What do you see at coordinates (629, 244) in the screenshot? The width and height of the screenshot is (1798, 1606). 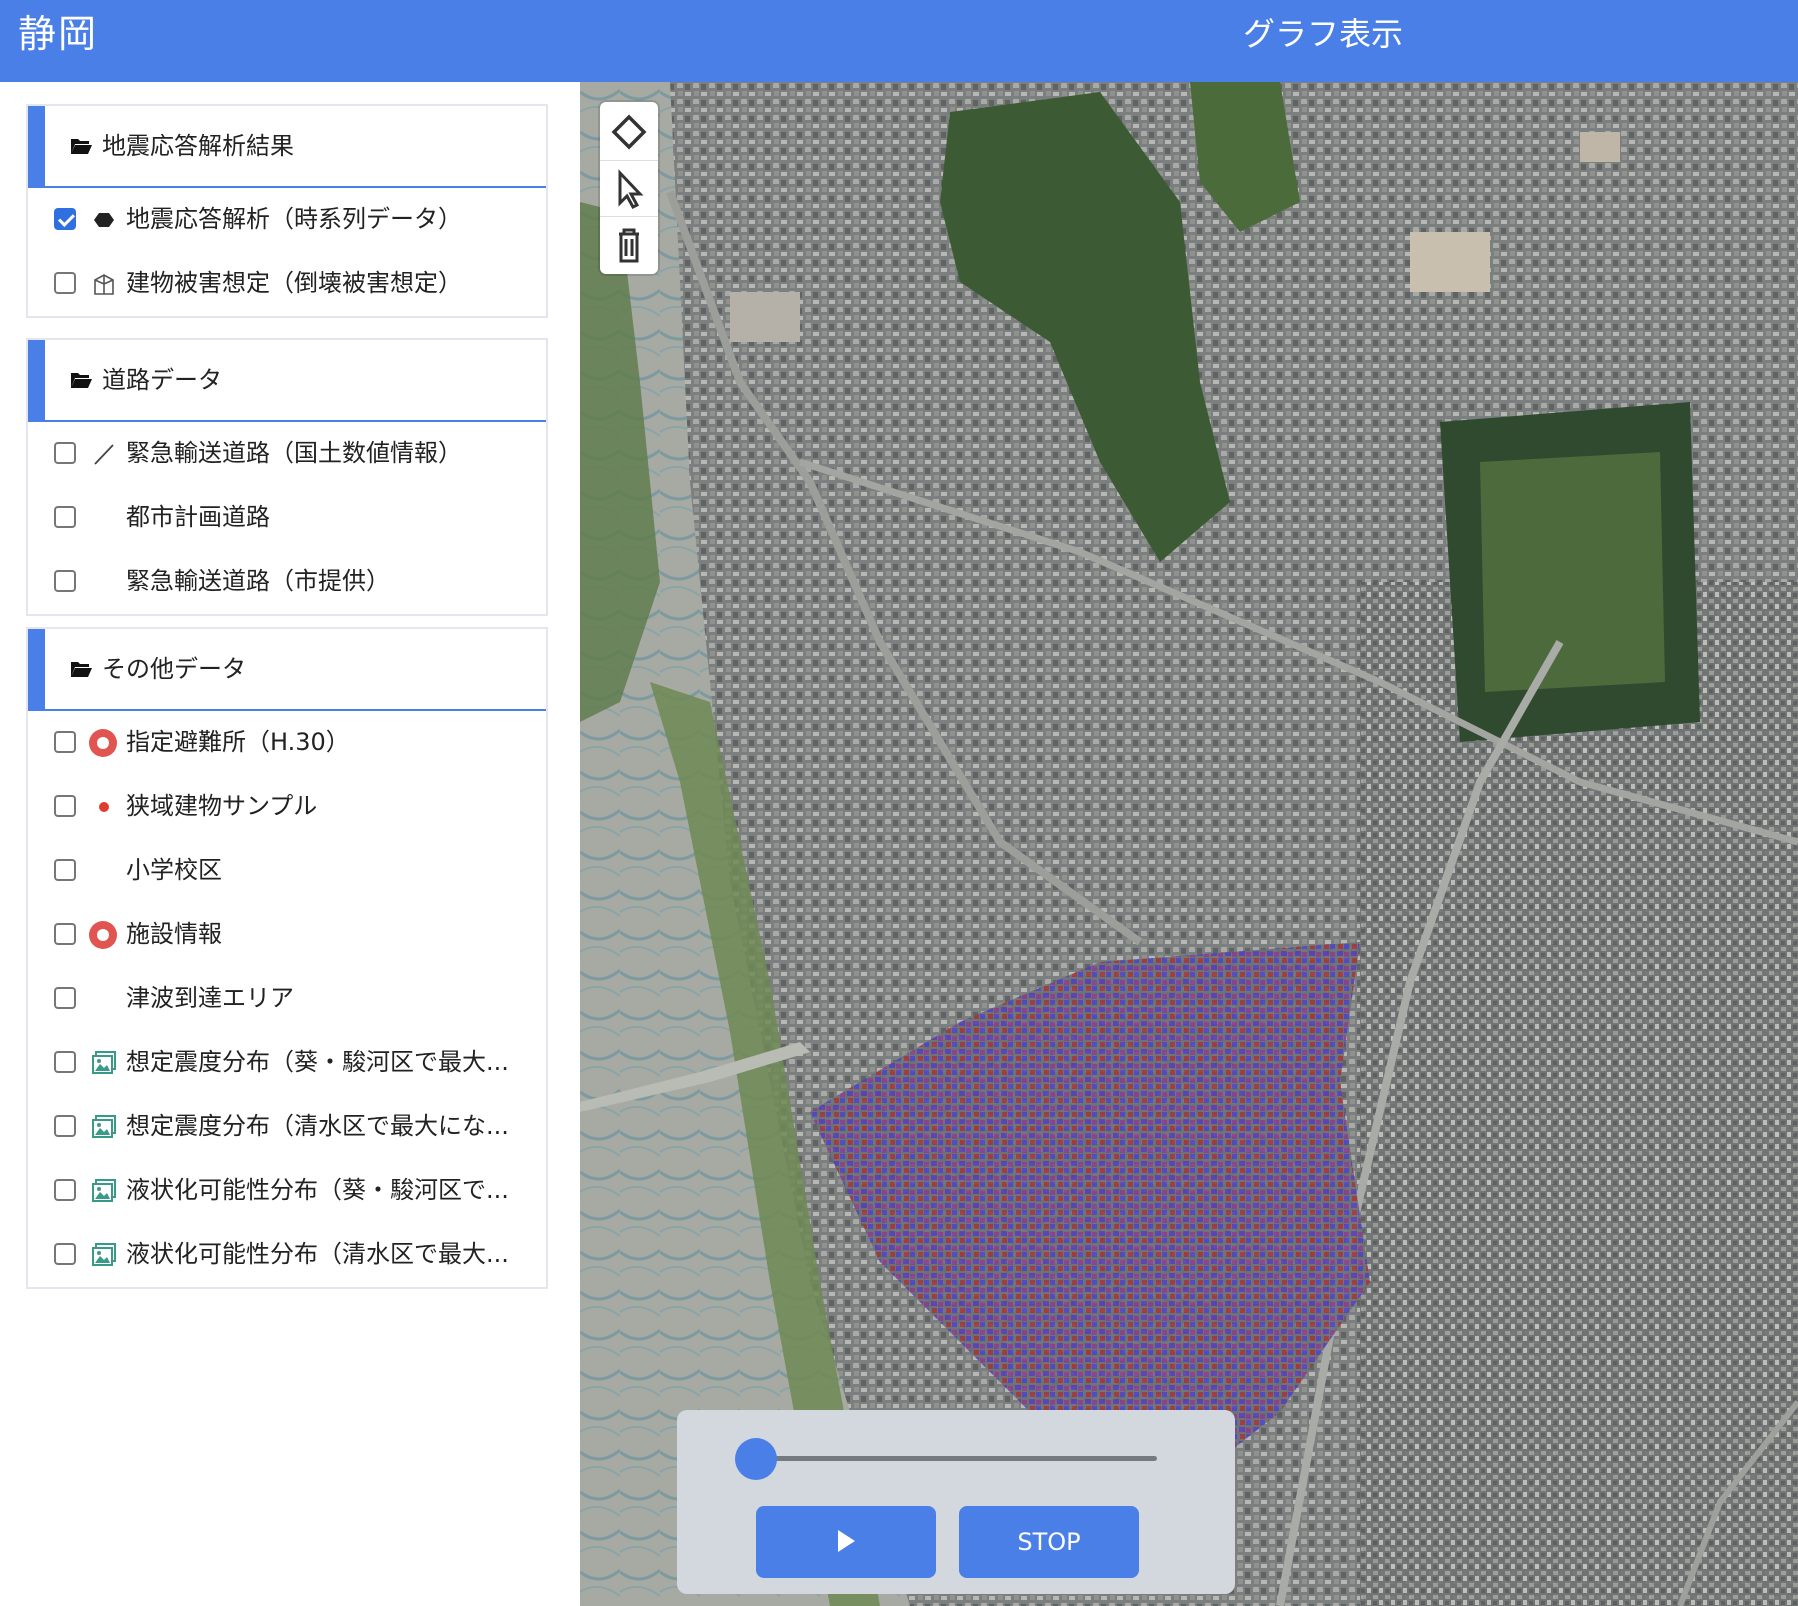 I see `trash-icon` at bounding box center [629, 244].